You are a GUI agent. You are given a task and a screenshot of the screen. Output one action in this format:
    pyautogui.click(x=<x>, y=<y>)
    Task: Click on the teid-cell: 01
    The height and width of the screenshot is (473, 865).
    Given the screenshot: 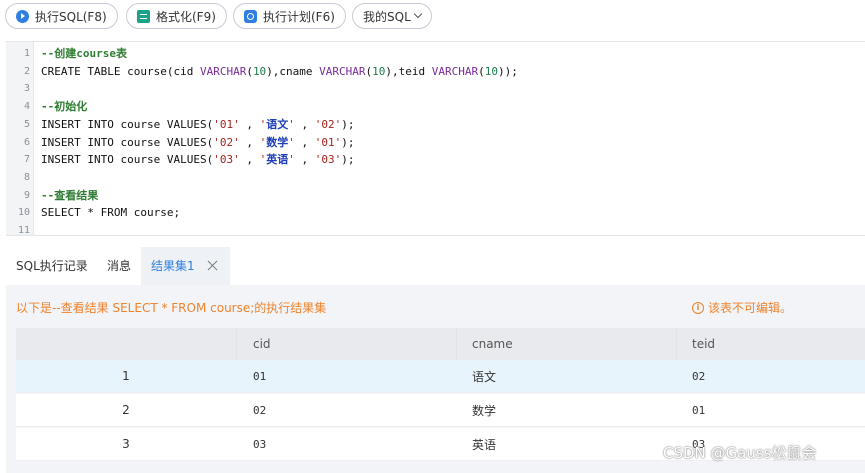 What is the action you would take?
    pyautogui.click(x=698, y=410)
    